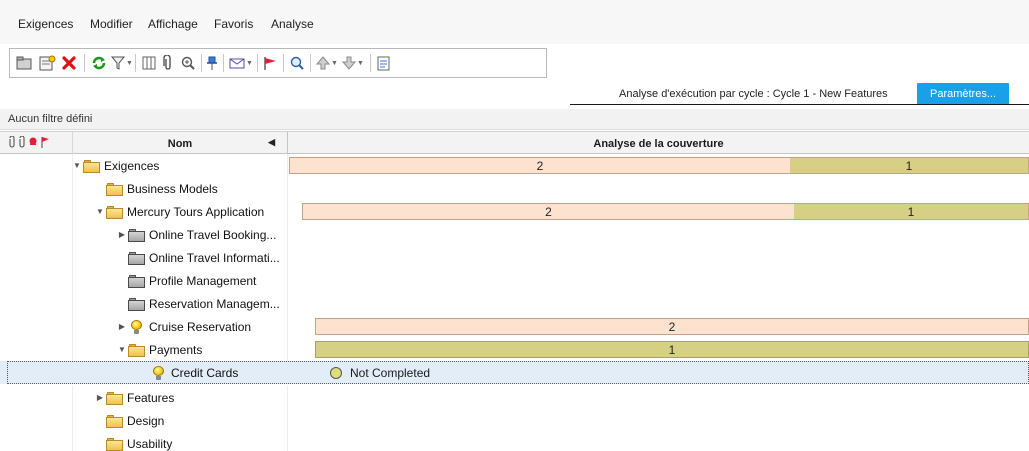 This screenshot has width=1029, height=451. I want to click on mail-icon: ▼, so click(241, 63).